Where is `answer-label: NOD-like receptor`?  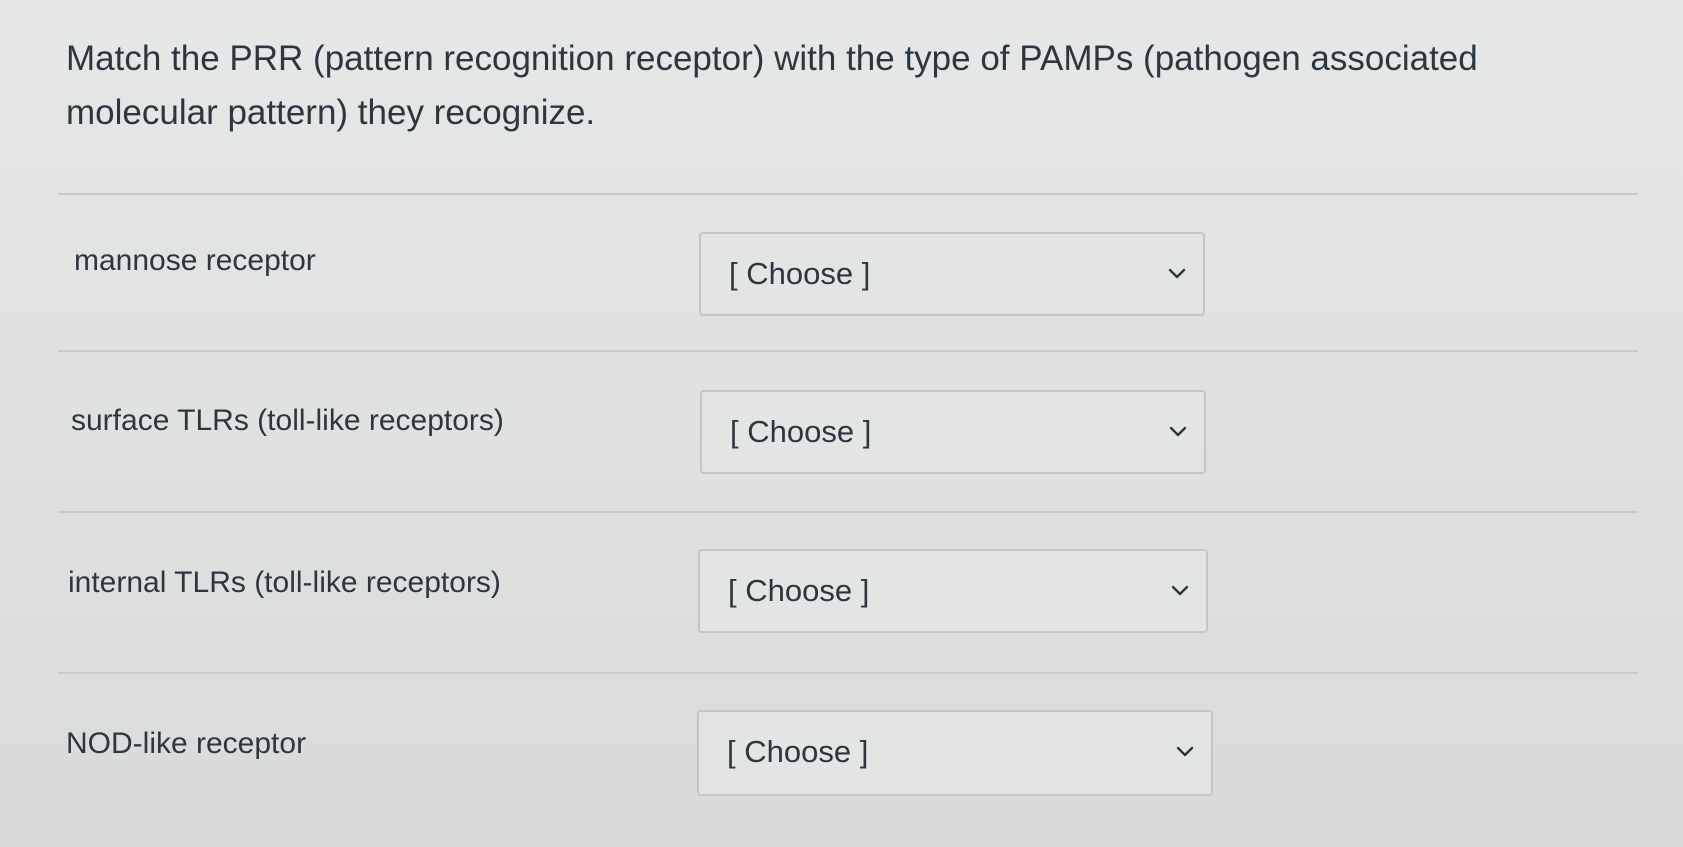 answer-label: NOD-like receptor is located at coordinates (186, 743).